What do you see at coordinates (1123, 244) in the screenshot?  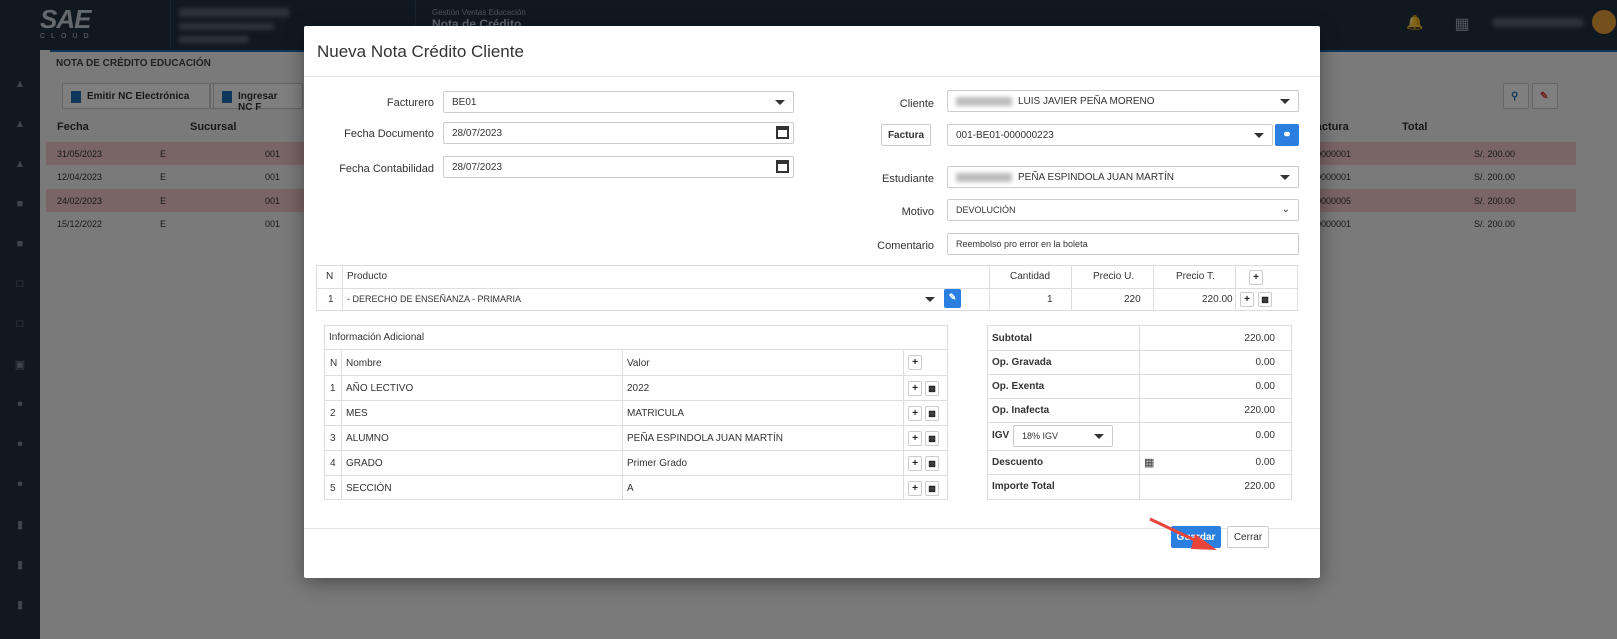 I see `comentario-input: Reembolso pro error en la boleta` at bounding box center [1123, 244].